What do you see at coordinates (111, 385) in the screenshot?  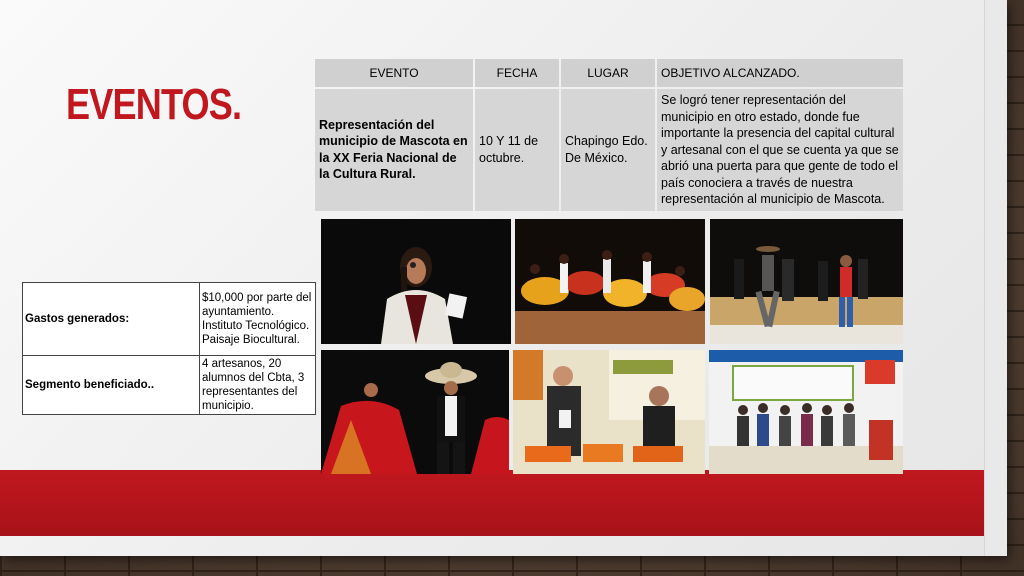 I see `summary-label-segmento: Segmento beneficiado..` at bounding box center [111, 385].